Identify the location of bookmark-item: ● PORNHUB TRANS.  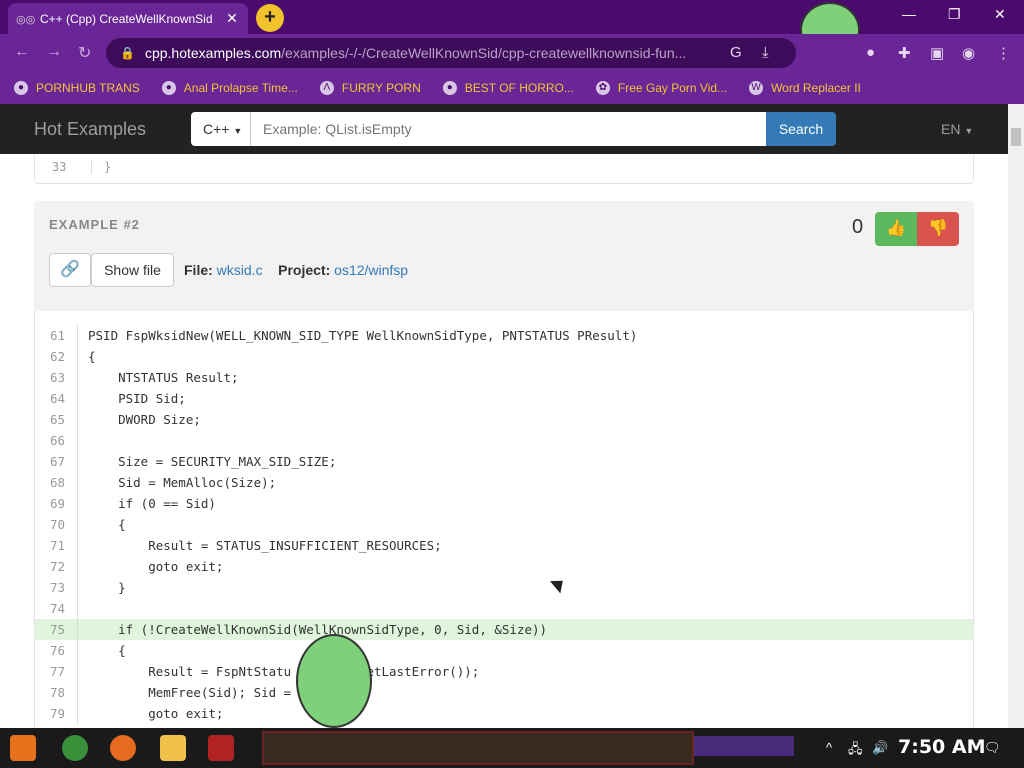
(77, 88).